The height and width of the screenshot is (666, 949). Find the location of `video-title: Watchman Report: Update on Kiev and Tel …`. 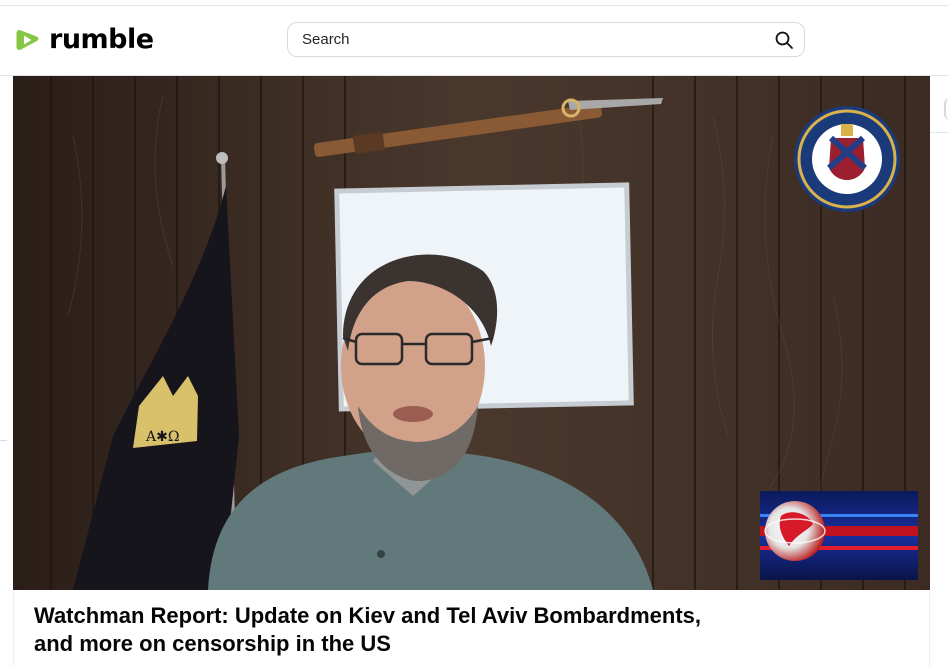

video-title: Watchman Report: Update on Kiev and Tel … is located at coordinates (414, 630).